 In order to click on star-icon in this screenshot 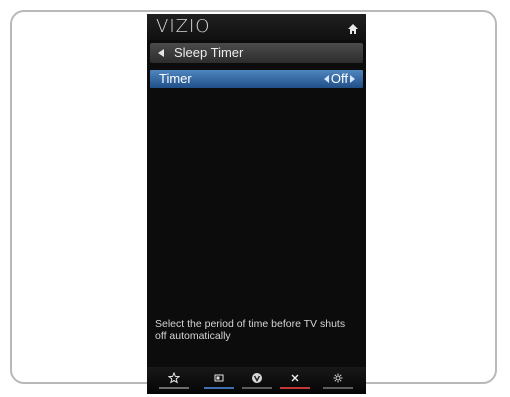, I will do `click(174, 378)`.